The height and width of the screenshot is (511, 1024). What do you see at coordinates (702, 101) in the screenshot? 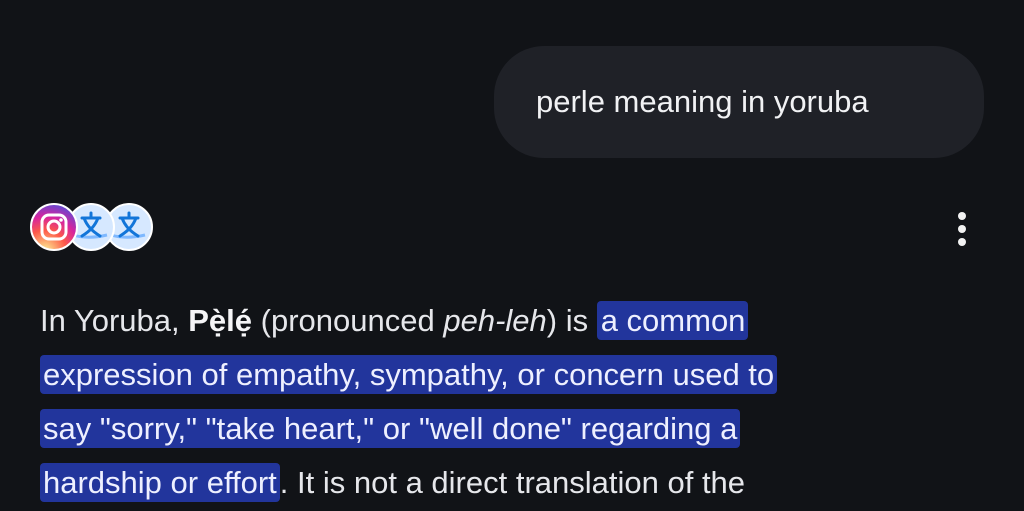
I see `user-query-text: perle meaning in yoruba` at bounding box center [702, 101].